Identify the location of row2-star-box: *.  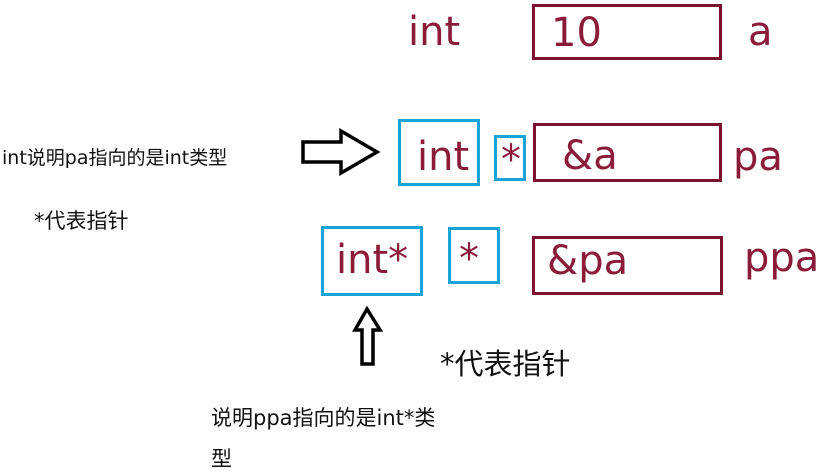
(510, 158).